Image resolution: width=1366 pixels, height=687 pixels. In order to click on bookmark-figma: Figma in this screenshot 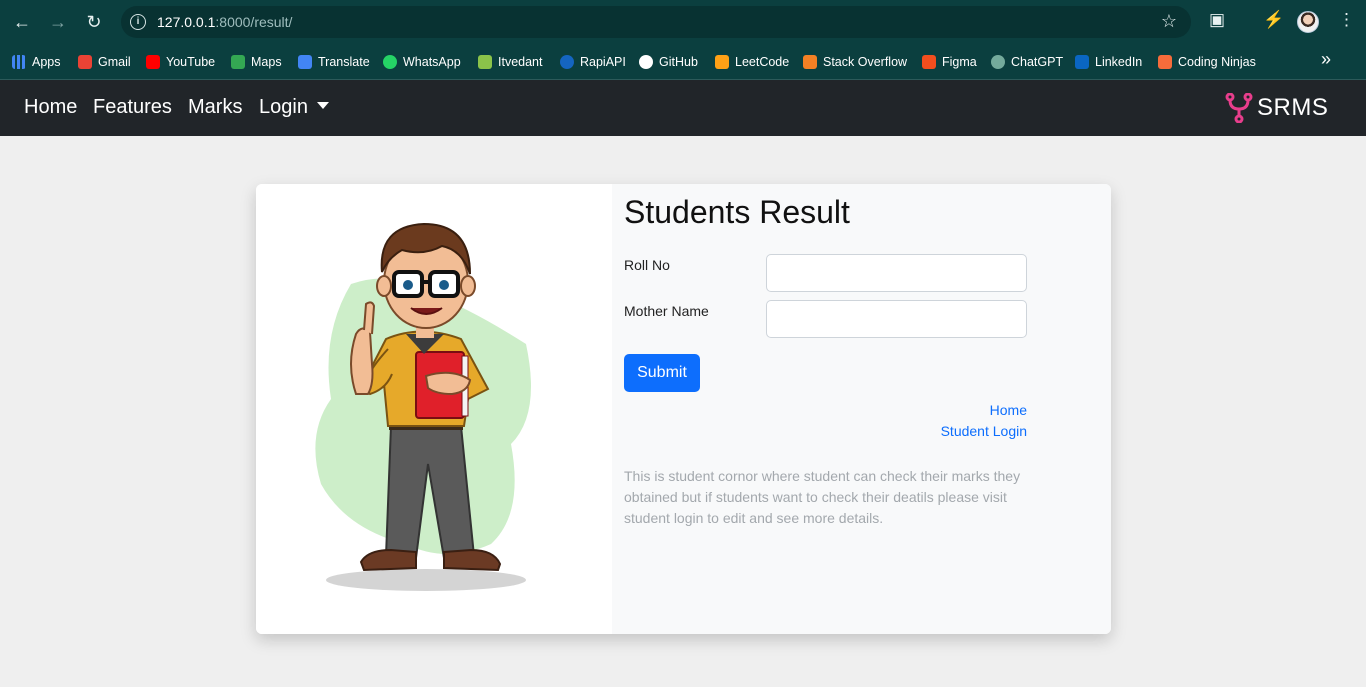, I will do `click(949, 62)`.